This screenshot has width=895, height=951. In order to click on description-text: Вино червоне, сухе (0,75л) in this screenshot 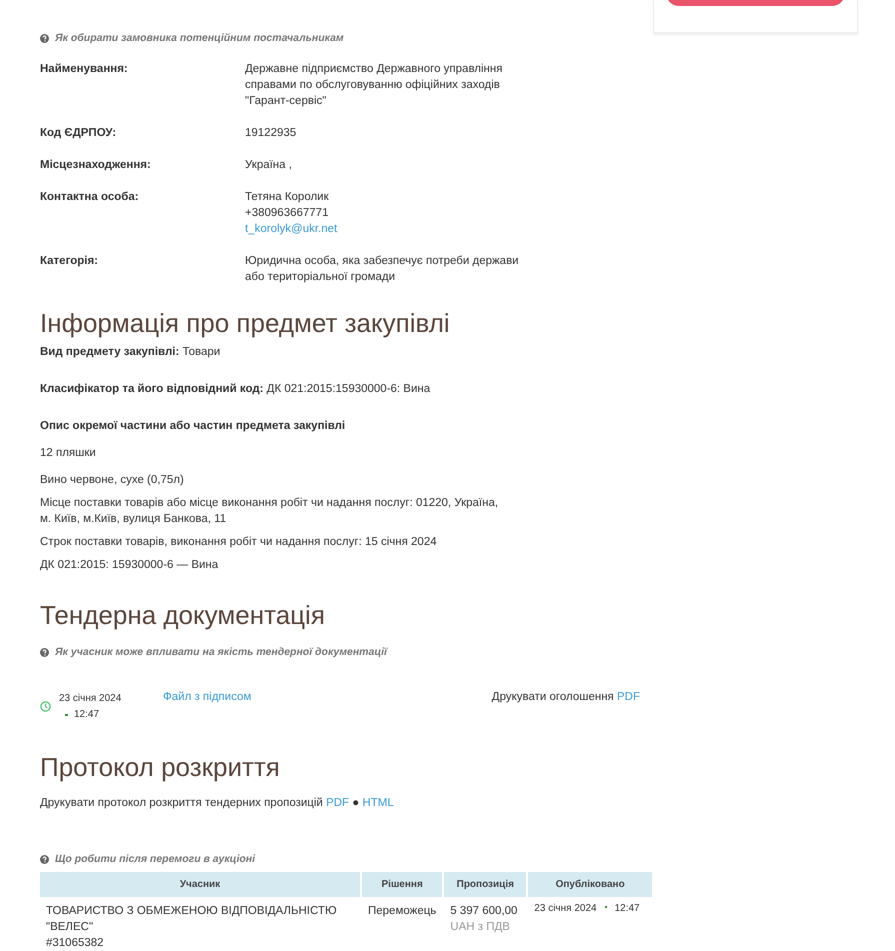, I will do `click(112, 480)`.